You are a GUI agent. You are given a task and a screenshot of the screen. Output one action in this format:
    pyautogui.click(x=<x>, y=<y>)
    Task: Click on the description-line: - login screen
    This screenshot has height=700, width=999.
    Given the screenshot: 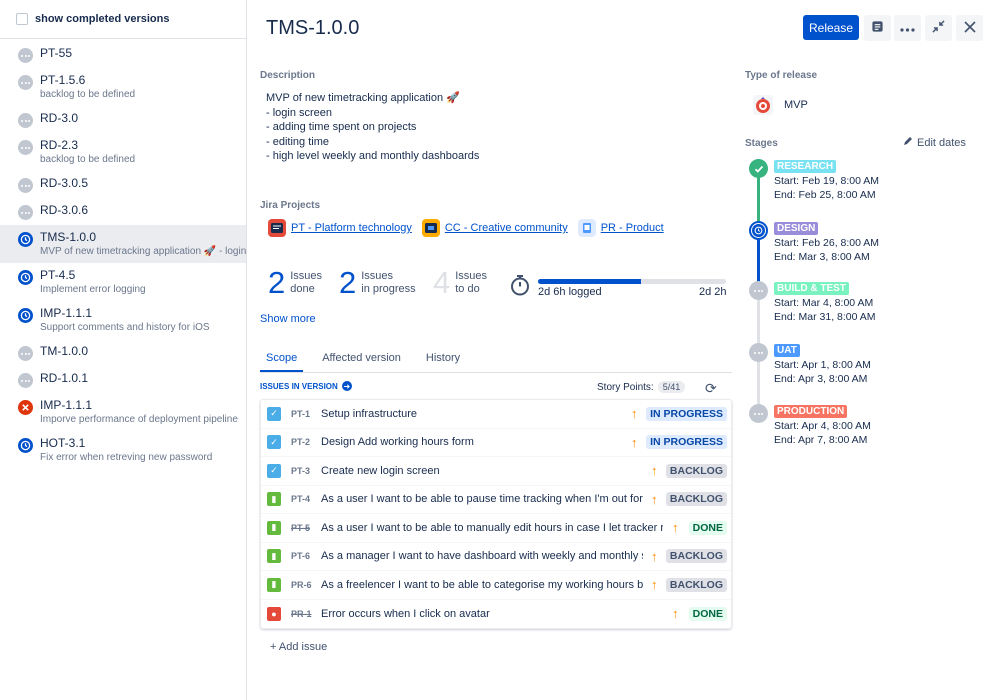 What is the action you would take?
    pyautogui.click(x=299, y=112)
    